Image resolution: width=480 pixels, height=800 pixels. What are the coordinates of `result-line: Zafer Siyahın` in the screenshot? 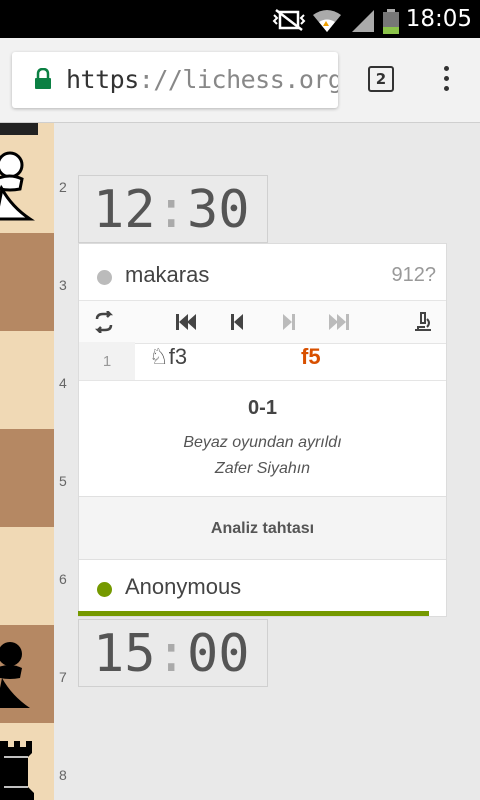 It's located at (262, 468).